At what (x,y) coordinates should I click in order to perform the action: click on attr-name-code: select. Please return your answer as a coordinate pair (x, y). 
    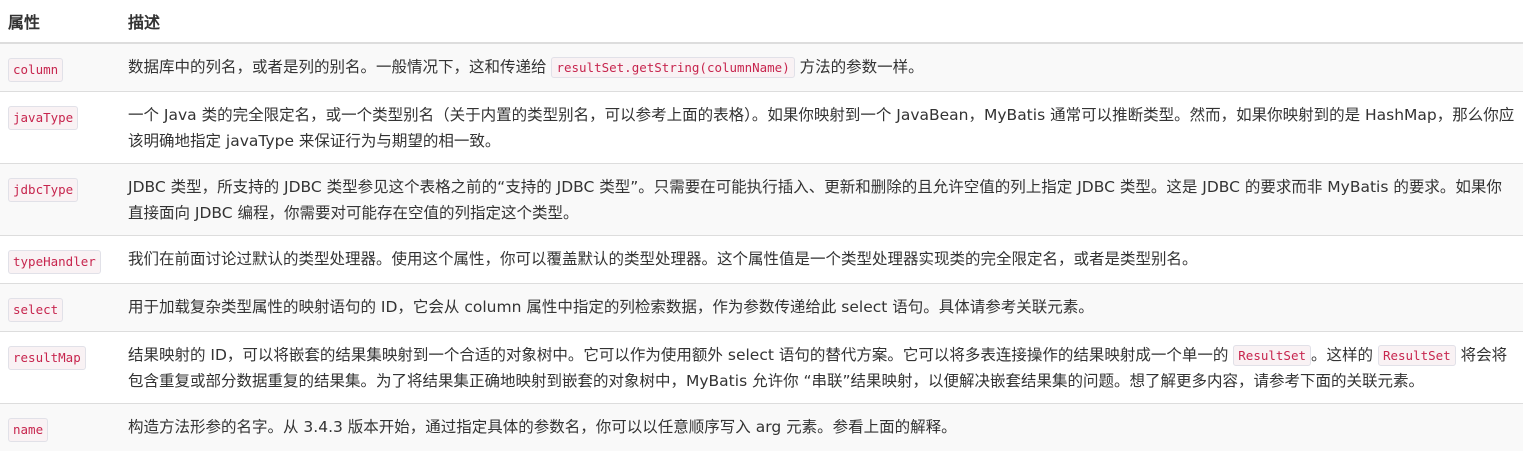
    Looking at the image, I should click on (36, 310).